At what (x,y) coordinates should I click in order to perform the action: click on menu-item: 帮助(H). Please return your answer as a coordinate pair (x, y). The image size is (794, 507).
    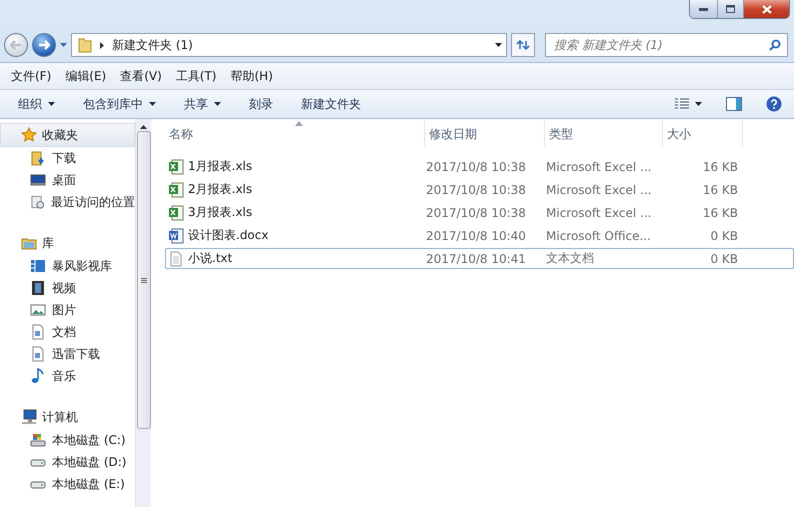
    Looking at the image, I should click on (251, 76).